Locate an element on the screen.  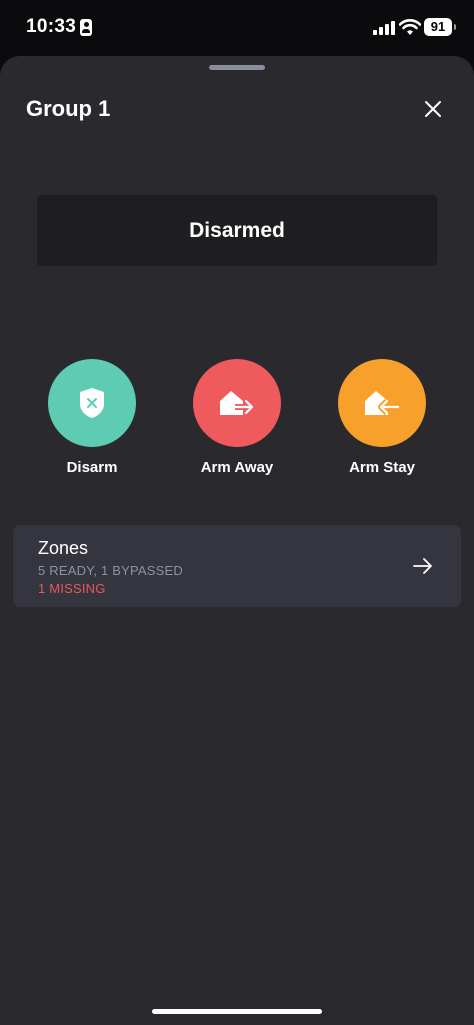
house-arrow-out-icon is located at coordinates (237, 403).